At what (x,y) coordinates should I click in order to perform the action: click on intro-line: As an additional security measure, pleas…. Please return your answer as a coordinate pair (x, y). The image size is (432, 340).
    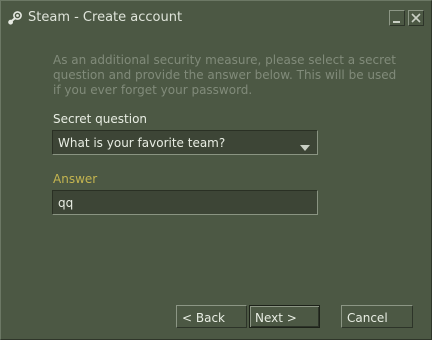
    Looking at the image, I should click on (224, 60).